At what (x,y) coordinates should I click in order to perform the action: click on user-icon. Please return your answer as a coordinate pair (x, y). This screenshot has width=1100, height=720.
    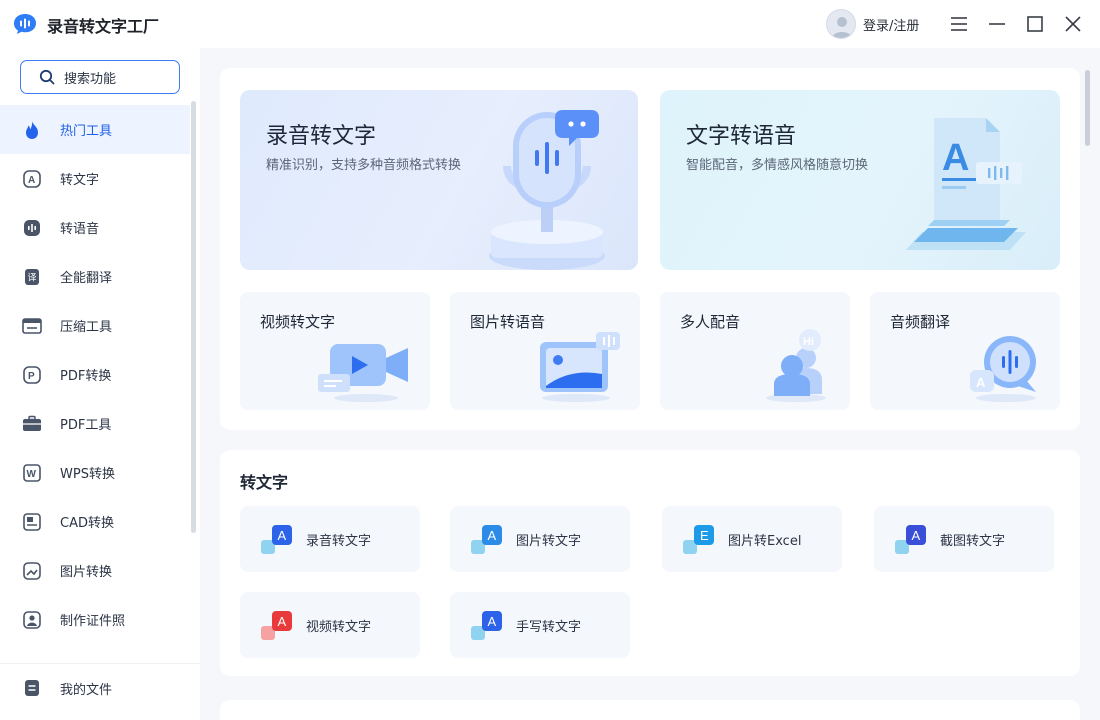
    Looking at the image, I should click on (842, 27).